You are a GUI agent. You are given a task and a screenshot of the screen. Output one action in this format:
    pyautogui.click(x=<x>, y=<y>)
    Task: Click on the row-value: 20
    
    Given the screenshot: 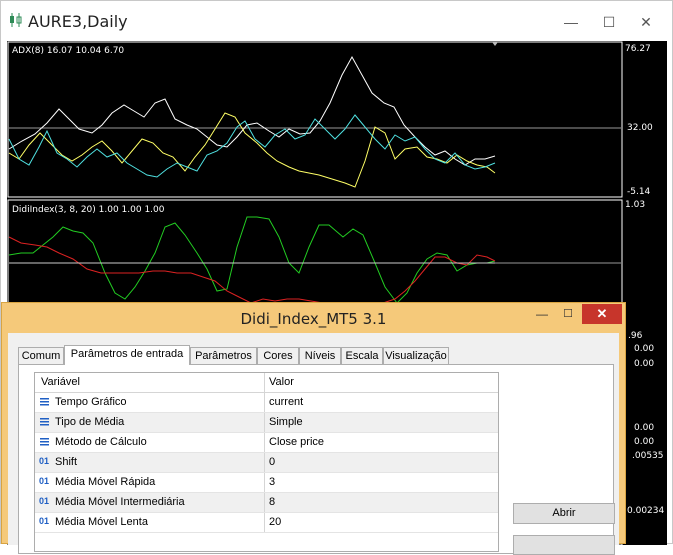 What is the action you would take?
    pyautogui.click(x=275, y=522)
    